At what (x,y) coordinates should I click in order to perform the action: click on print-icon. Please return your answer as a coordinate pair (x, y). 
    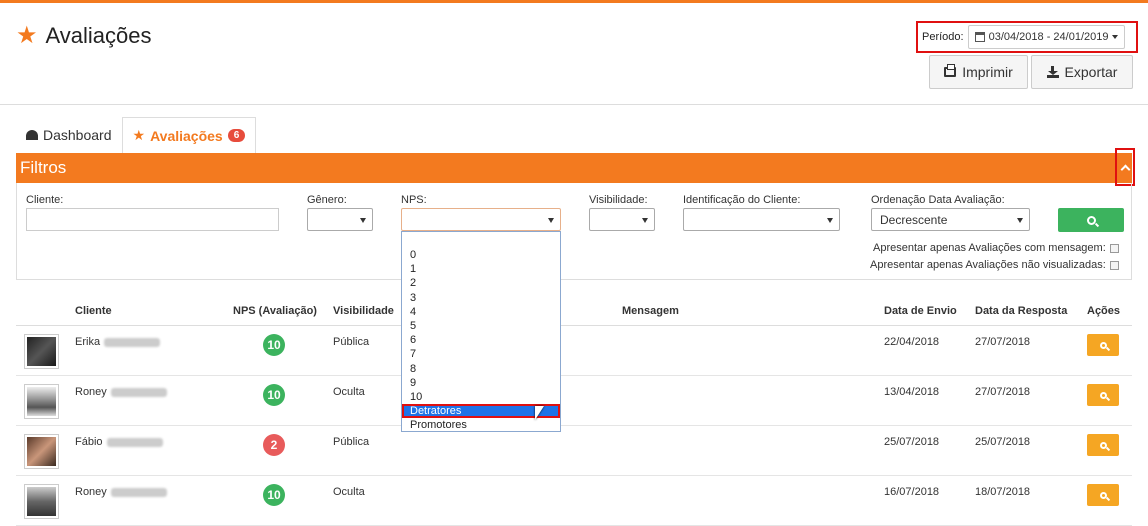
    Looking at the image, I should click on (950, 70).